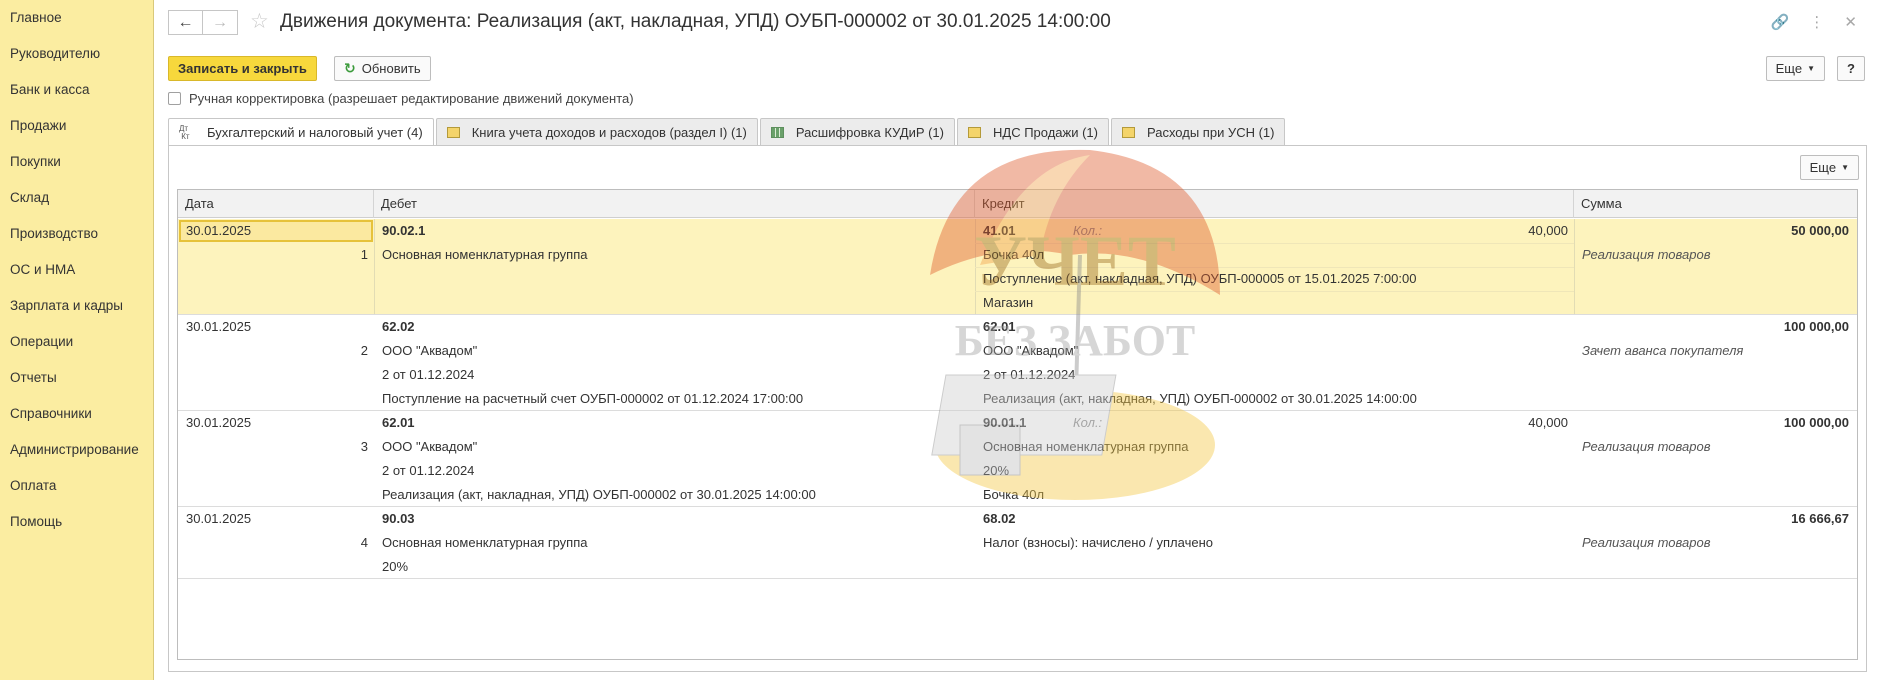  Describe the element at coordinates (1088, 422) in the screenshot. I see `quantity-label: Кол.:` at that location.